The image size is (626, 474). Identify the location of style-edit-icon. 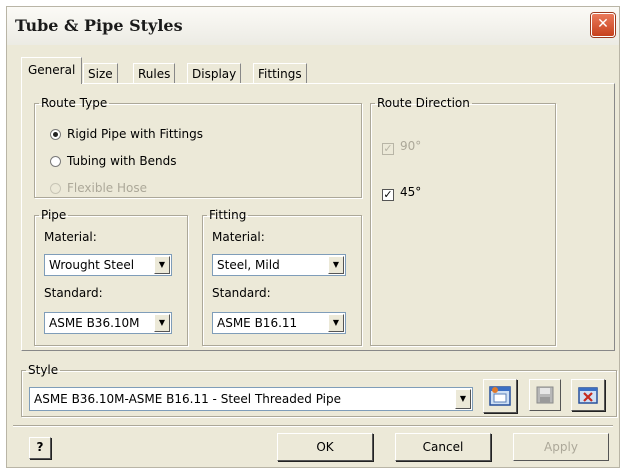
(500, 396).